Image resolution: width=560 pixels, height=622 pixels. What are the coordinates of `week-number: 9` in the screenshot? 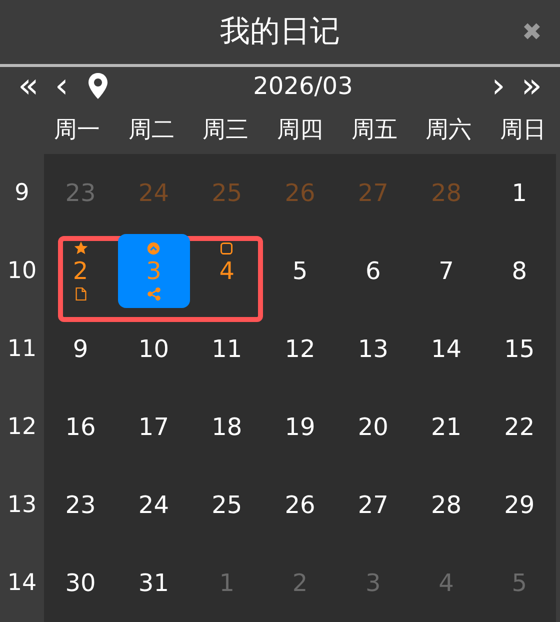 It's located at (22, 193).